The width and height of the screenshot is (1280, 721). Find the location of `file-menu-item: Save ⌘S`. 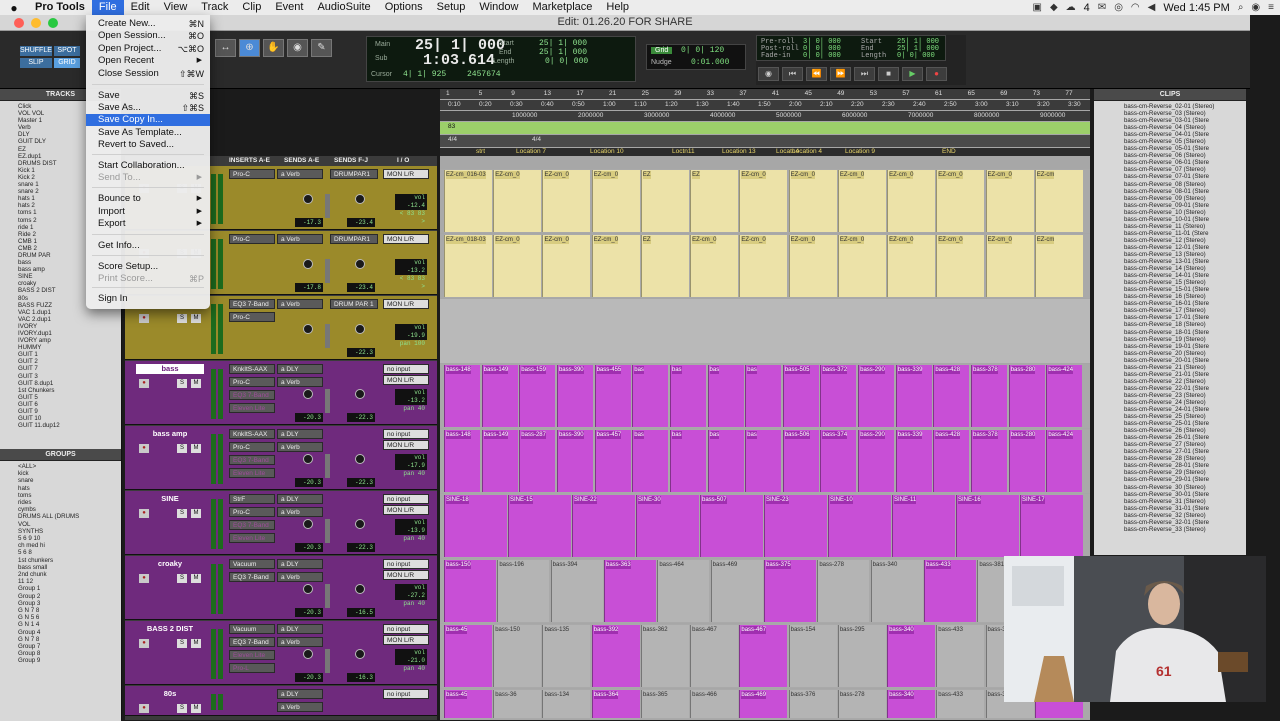

file-menu-item: Save ⌘S is located at coordinates (148, 96).